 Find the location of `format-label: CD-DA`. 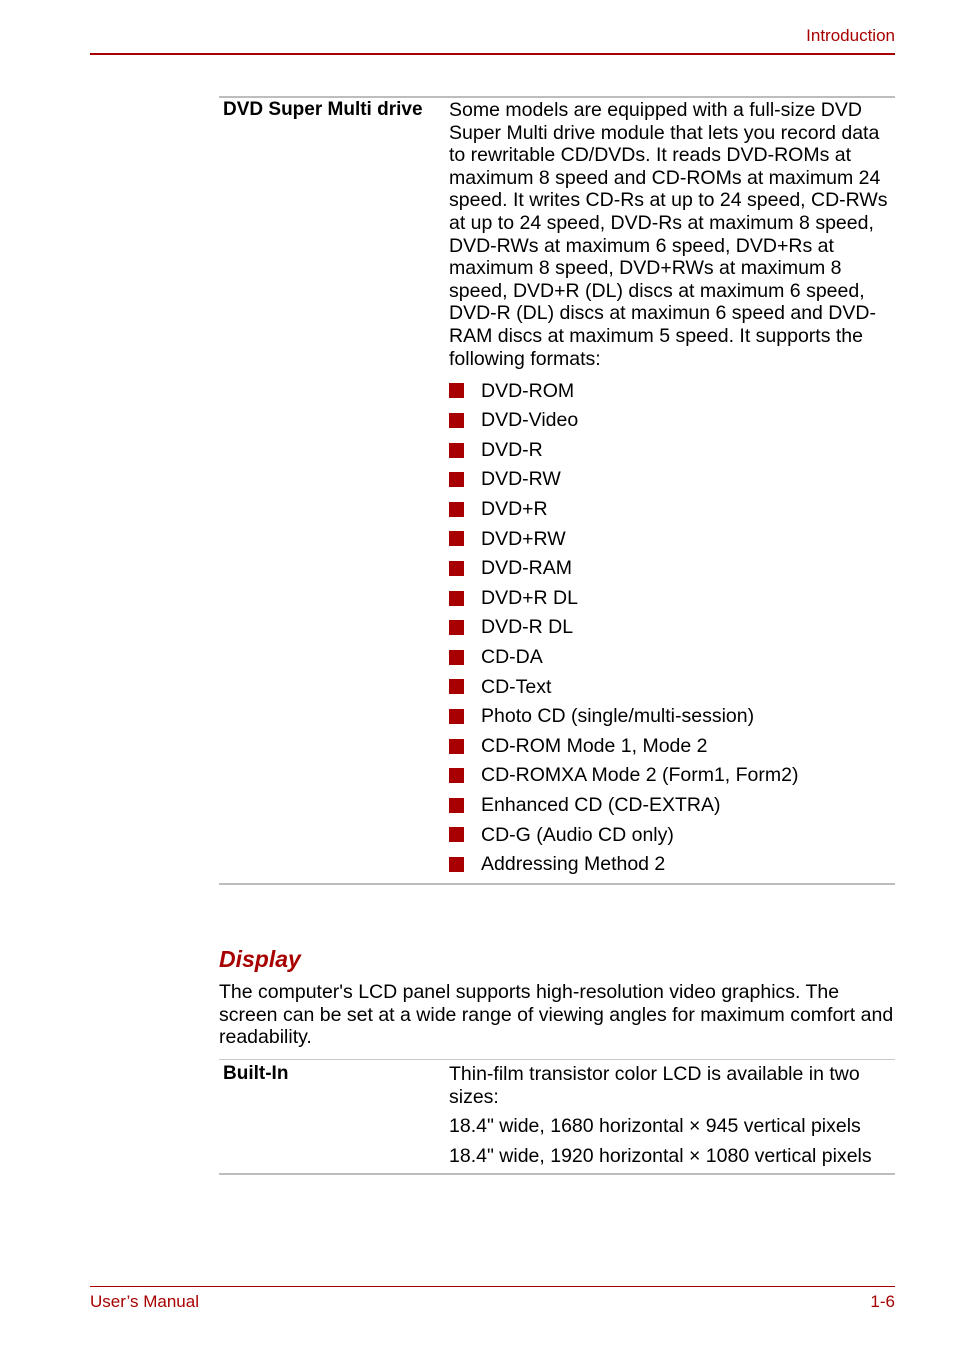

format-label: CD-DA is located at coordinates (512, 656).